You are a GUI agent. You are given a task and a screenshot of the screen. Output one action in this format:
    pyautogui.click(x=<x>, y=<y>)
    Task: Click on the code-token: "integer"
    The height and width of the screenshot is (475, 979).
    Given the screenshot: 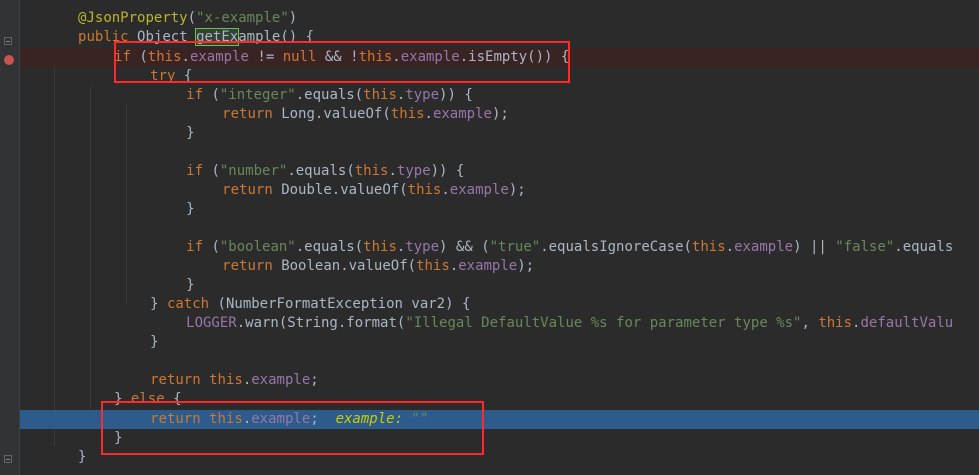 What is the action you would take?
    pyautogui.click(x=257, y=95)
    